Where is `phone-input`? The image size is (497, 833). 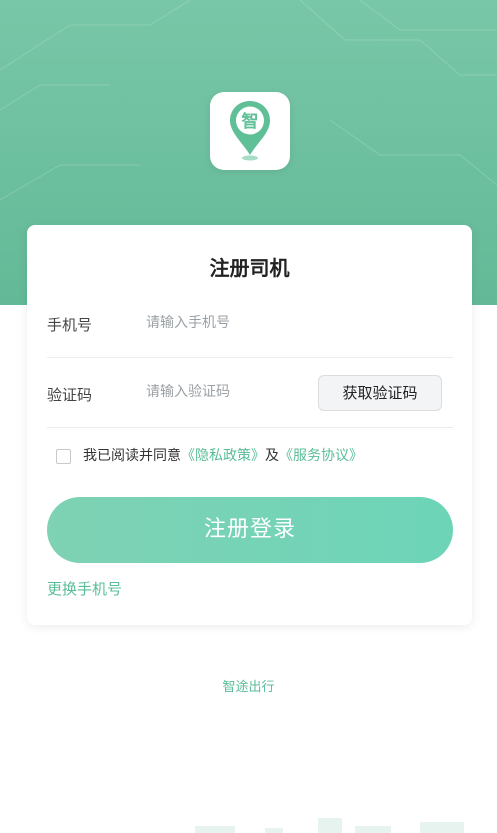
phone-input is located at coordinates (286, 323).